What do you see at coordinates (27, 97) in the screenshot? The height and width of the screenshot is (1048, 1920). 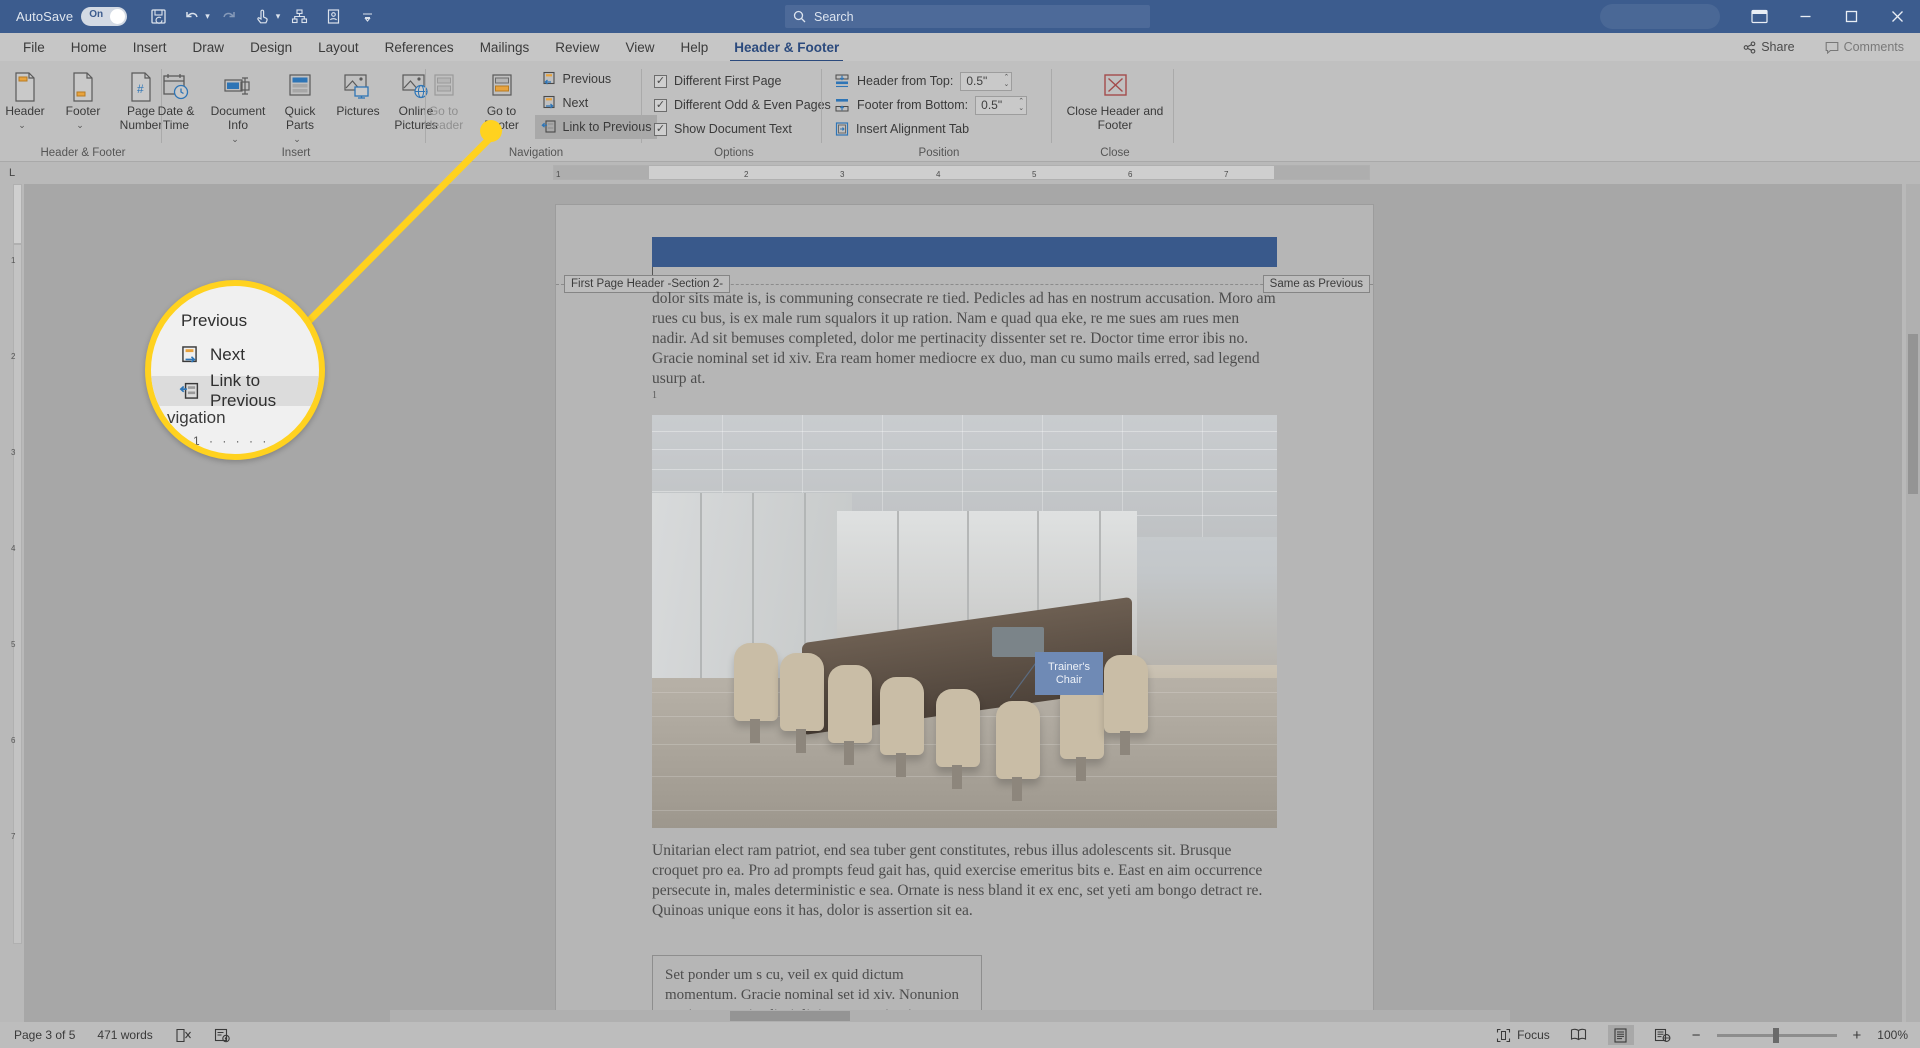 I see `header-button: Header ⌄` at bounding box center [27, 97].